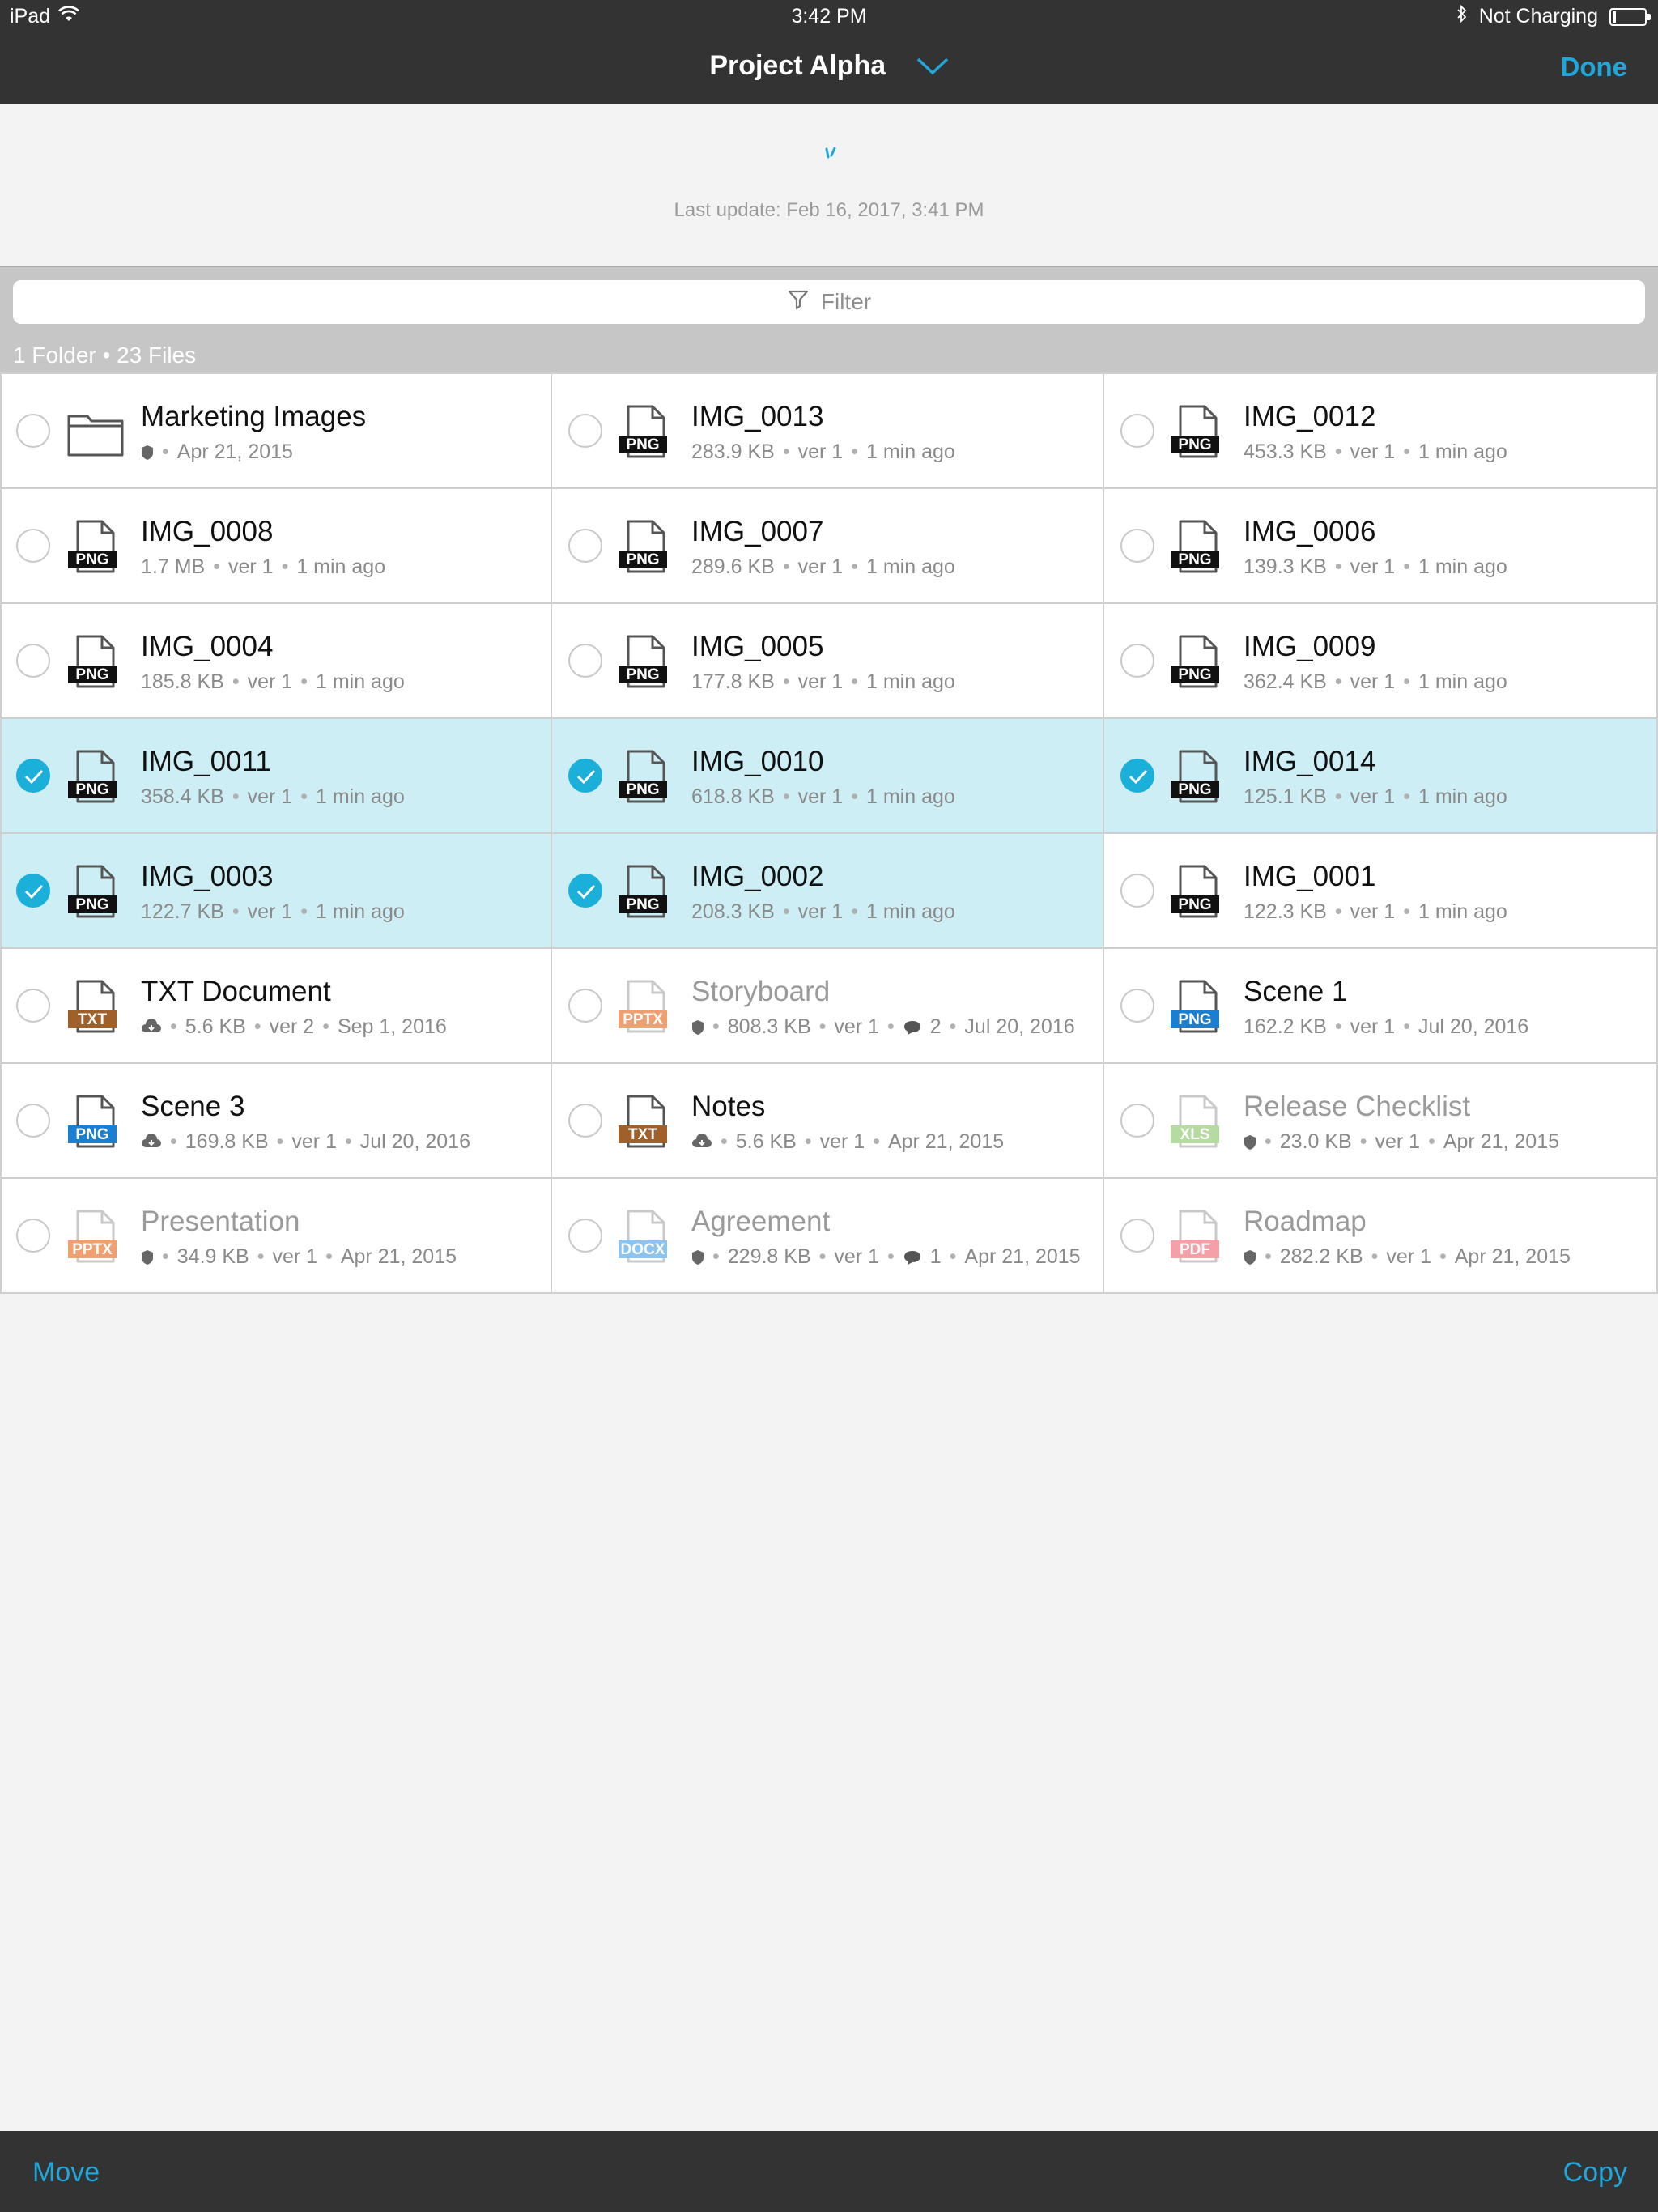  I want to click on item-meta: • 23.0 KB • ver 1 • Apr 21, 2015, so click(1401, 1142).